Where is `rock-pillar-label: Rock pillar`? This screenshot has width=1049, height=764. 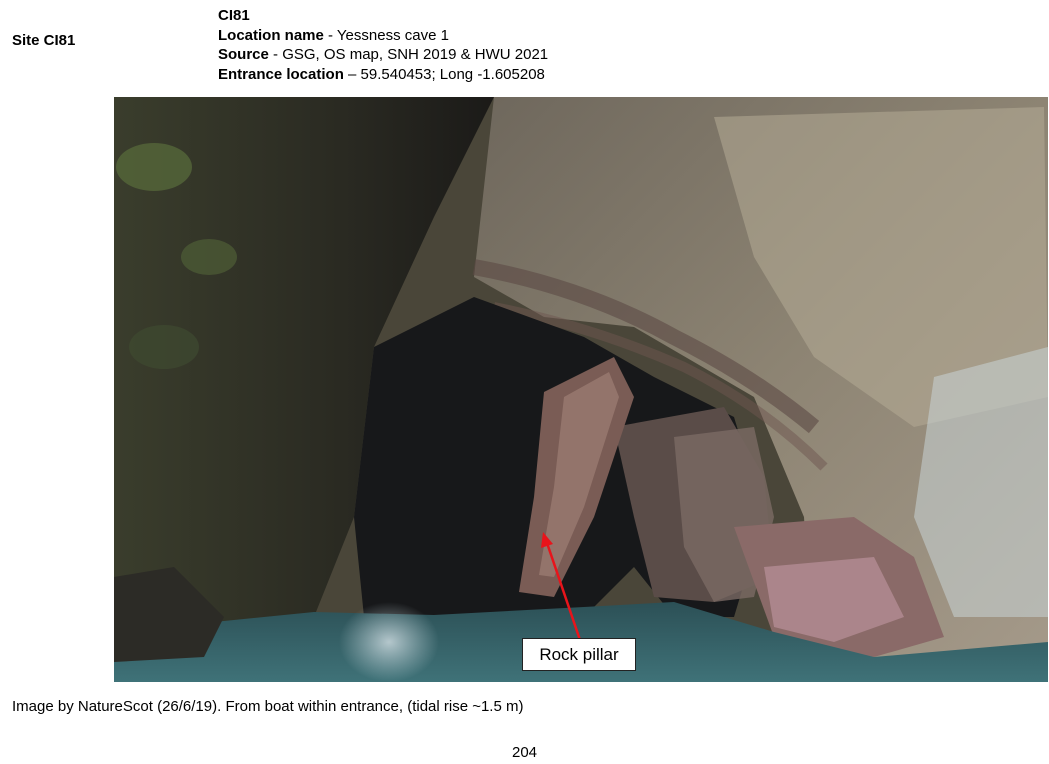 rock-pillar-label: Rock pillar is located at coordinates (579, 654).